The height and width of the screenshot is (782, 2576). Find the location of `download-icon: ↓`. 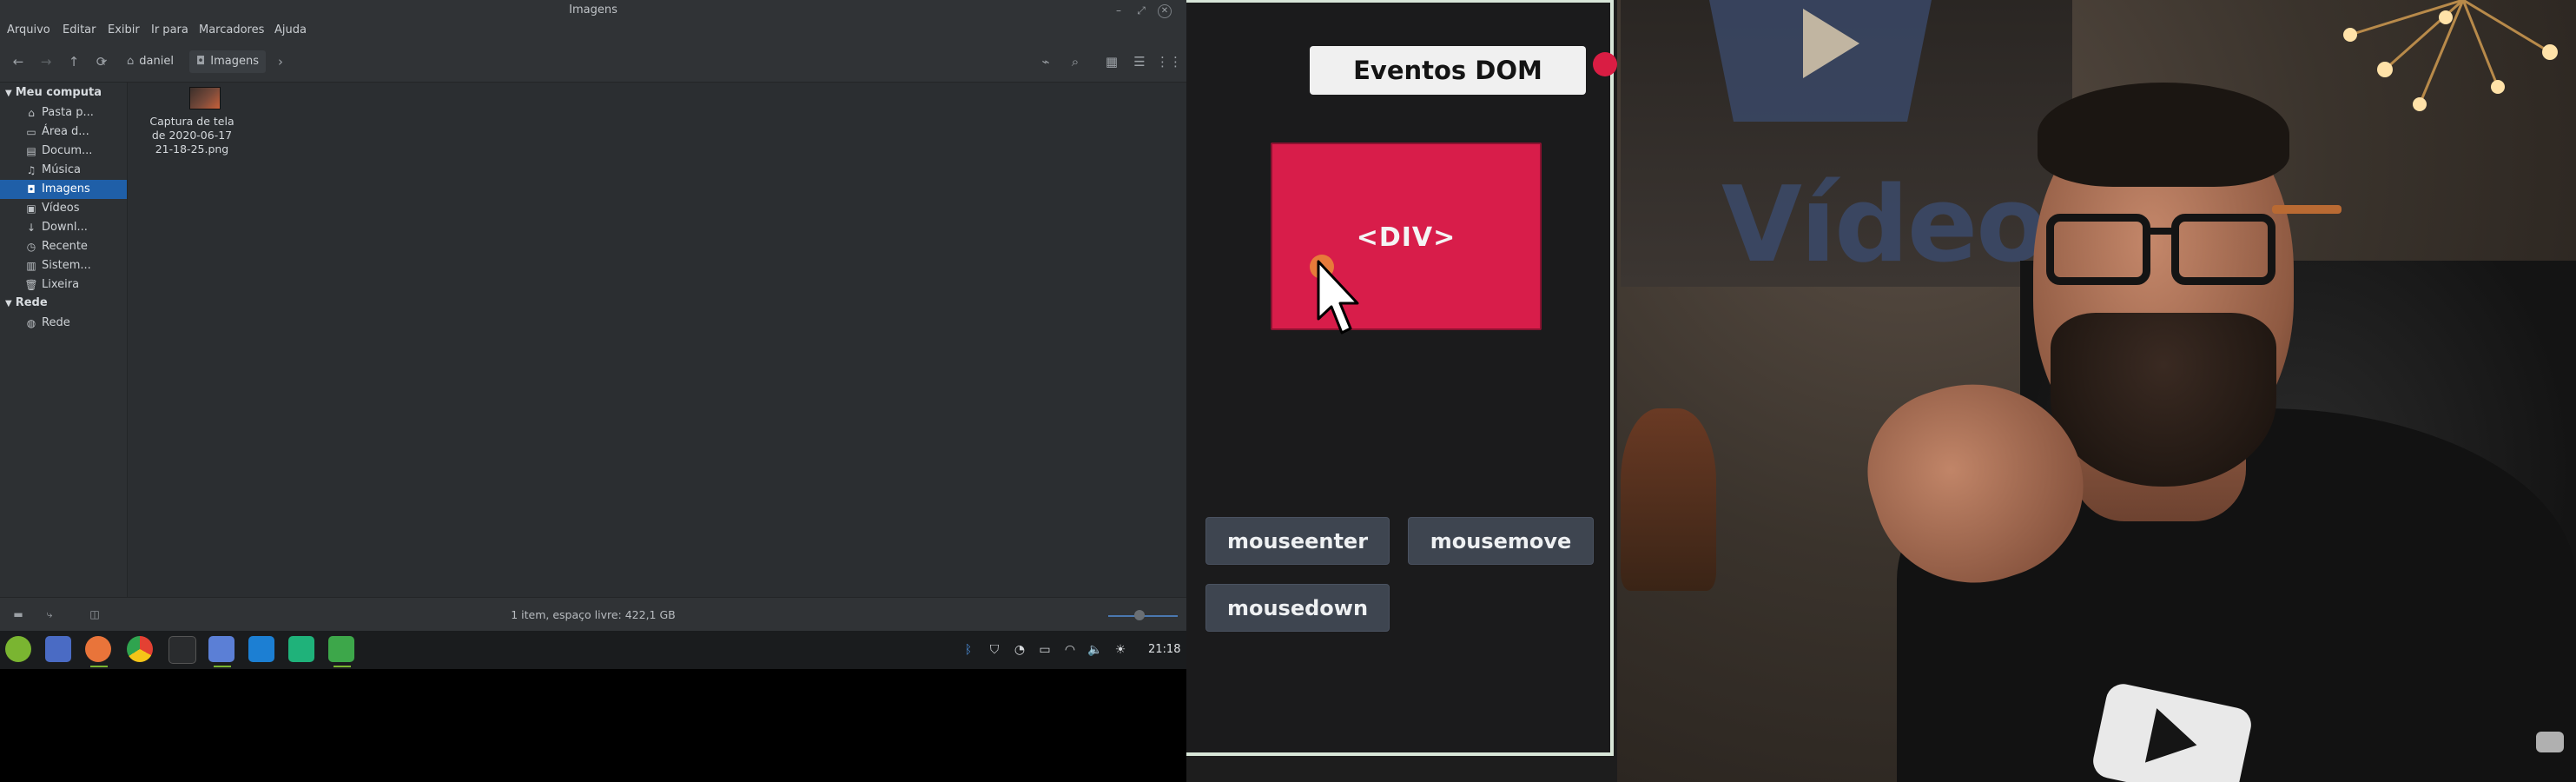

download-icon: ↓ is located at coordinates (31, 228).